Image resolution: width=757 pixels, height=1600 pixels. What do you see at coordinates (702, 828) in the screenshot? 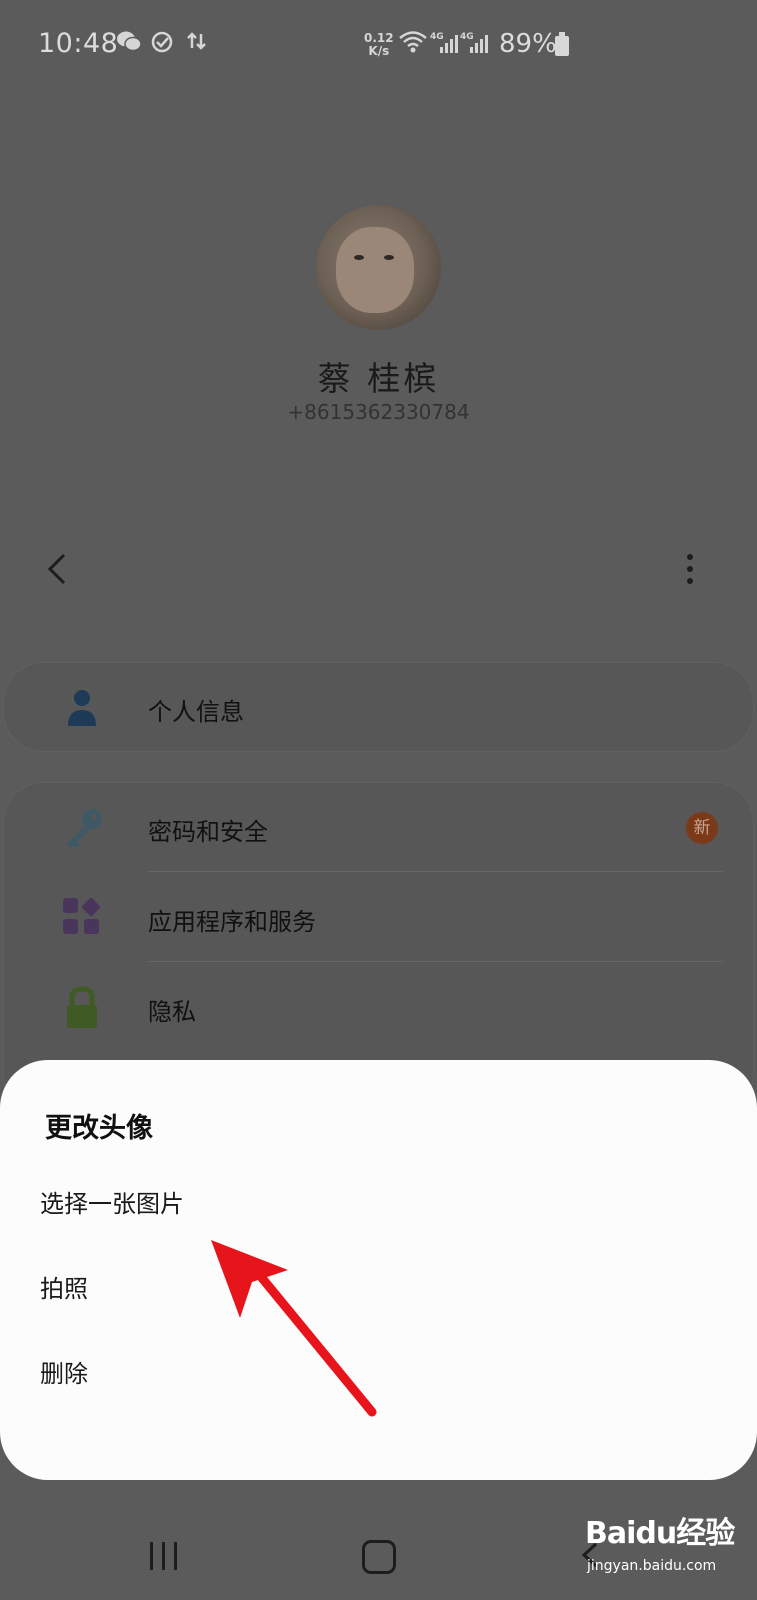
I see `new-badge: 新` at bounding box center [702, 828].